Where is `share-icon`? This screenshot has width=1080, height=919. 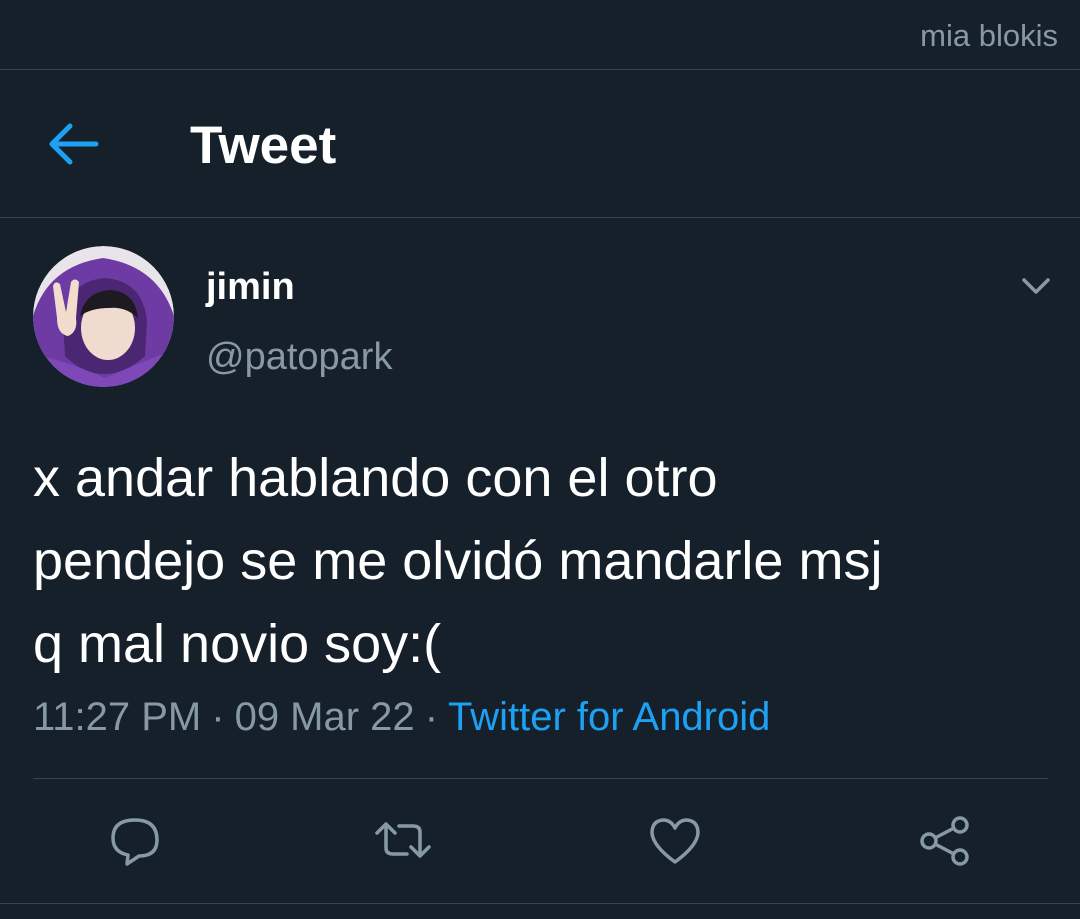 share-icon is located at coordinates (944, 841).